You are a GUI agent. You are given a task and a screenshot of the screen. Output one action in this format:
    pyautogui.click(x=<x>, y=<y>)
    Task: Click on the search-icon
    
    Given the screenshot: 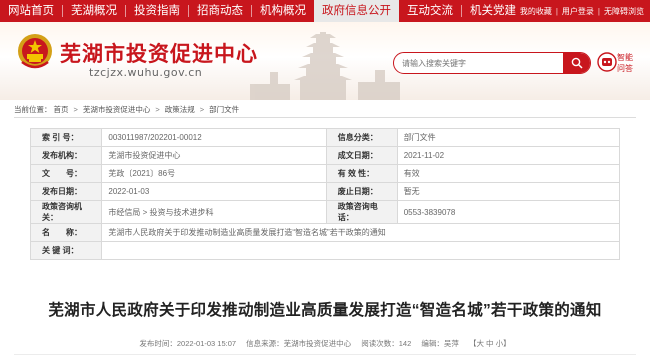 What is the action you would take?
    pyautogui.click(x=577, y=63)
    